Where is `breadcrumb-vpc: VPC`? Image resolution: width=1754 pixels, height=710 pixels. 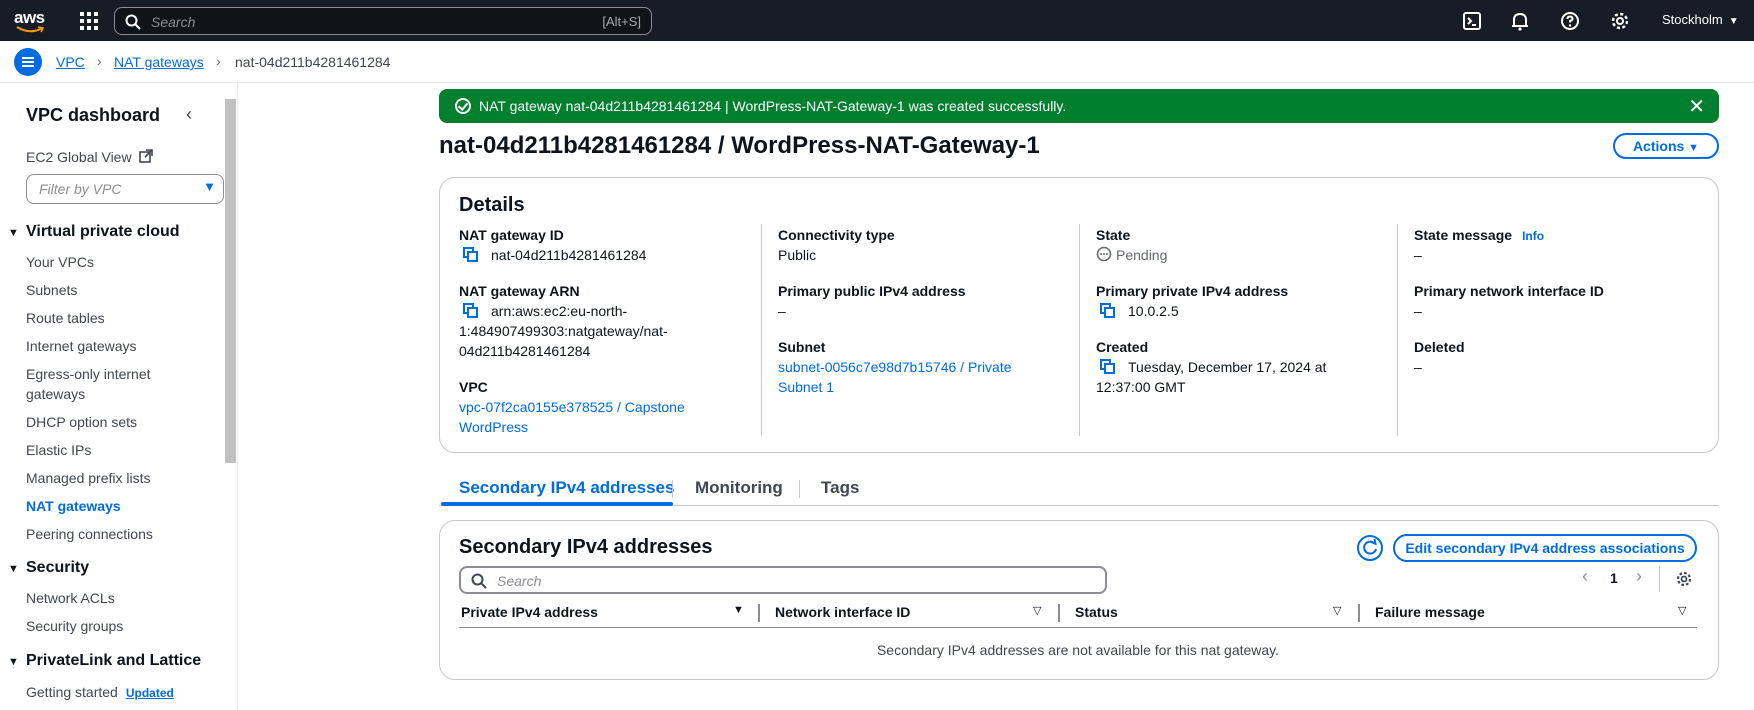
breadcrumb-vpc: VPC is located at coordinates (70, 62).